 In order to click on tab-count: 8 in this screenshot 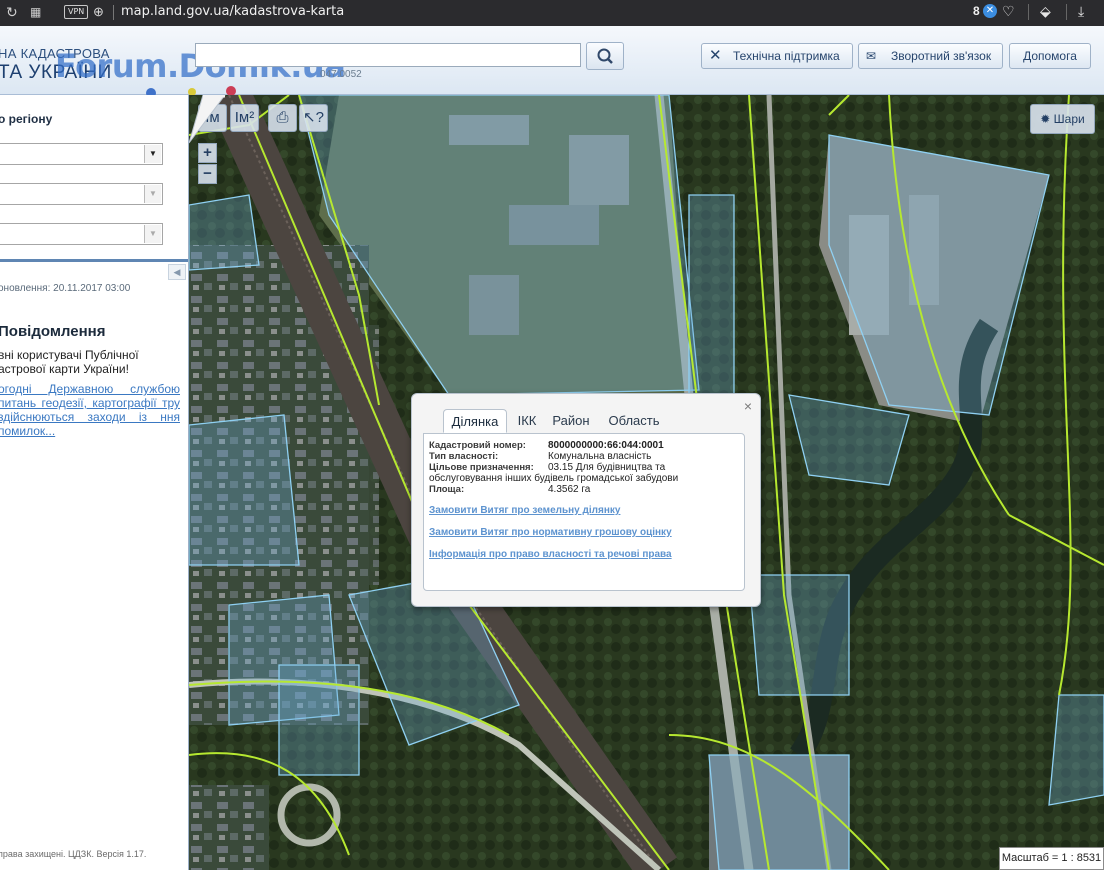, I will do `click(976, 11)`.